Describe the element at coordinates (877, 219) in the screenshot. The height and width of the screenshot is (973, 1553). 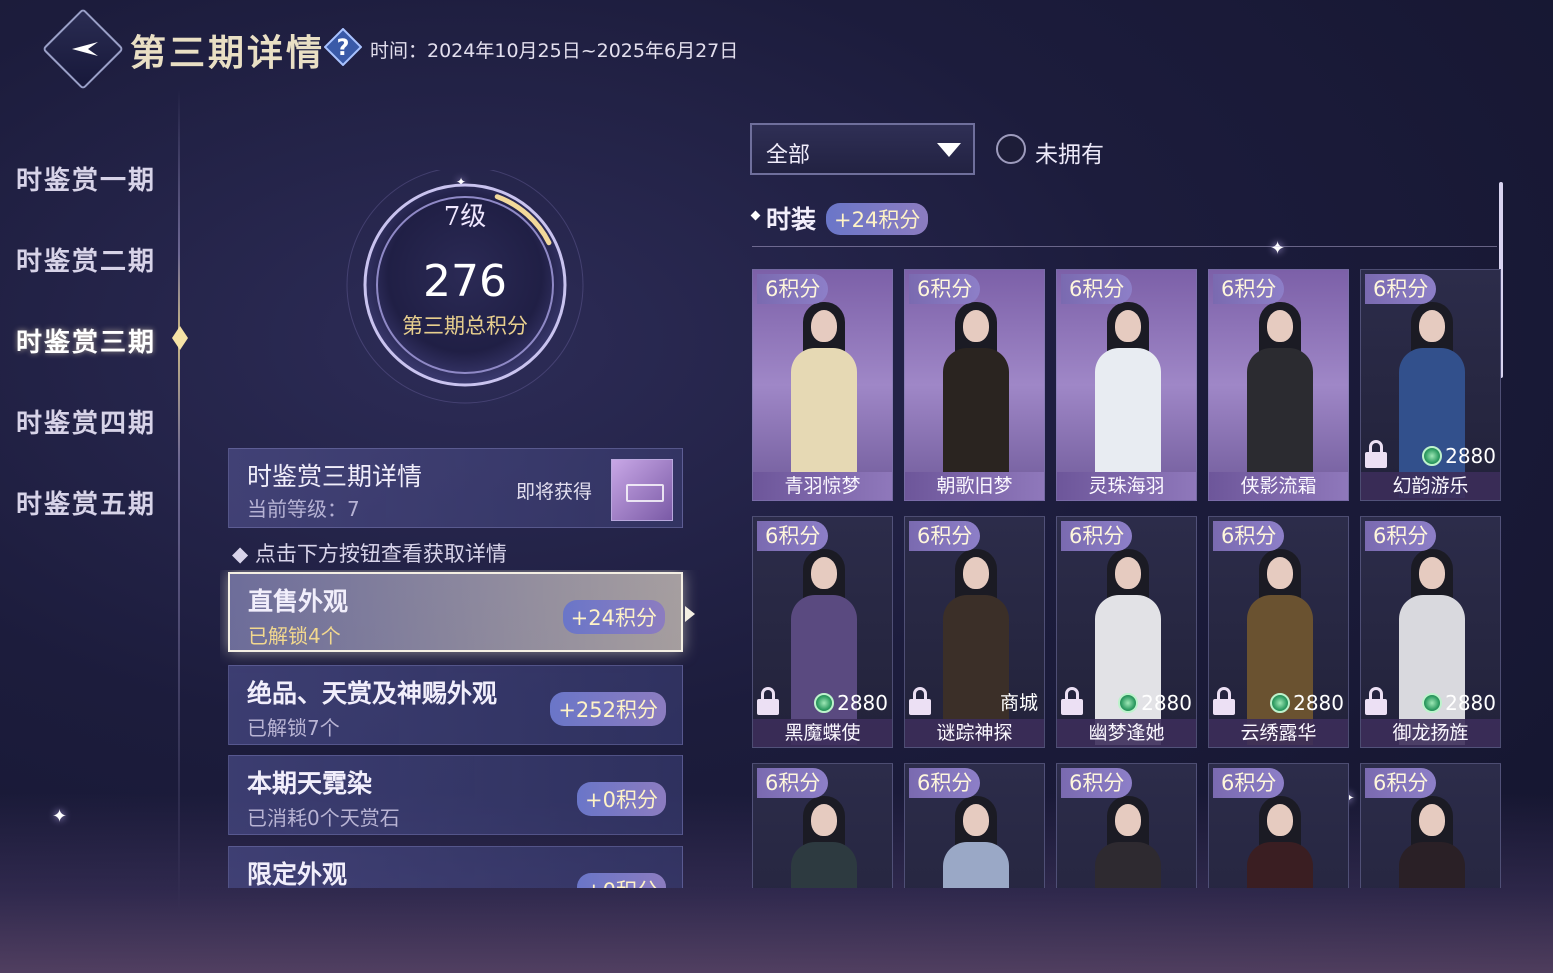
I see `section-points: +24积分` at that location.